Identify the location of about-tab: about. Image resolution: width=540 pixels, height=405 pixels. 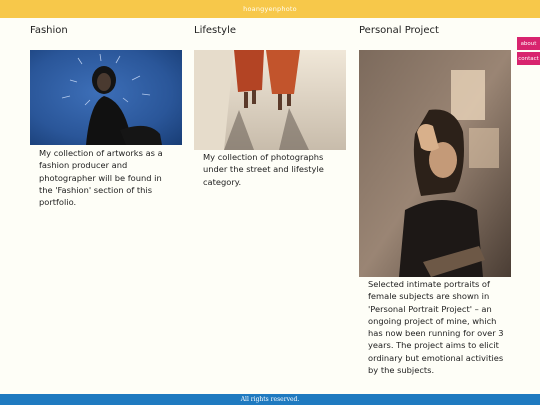
(528, 43).